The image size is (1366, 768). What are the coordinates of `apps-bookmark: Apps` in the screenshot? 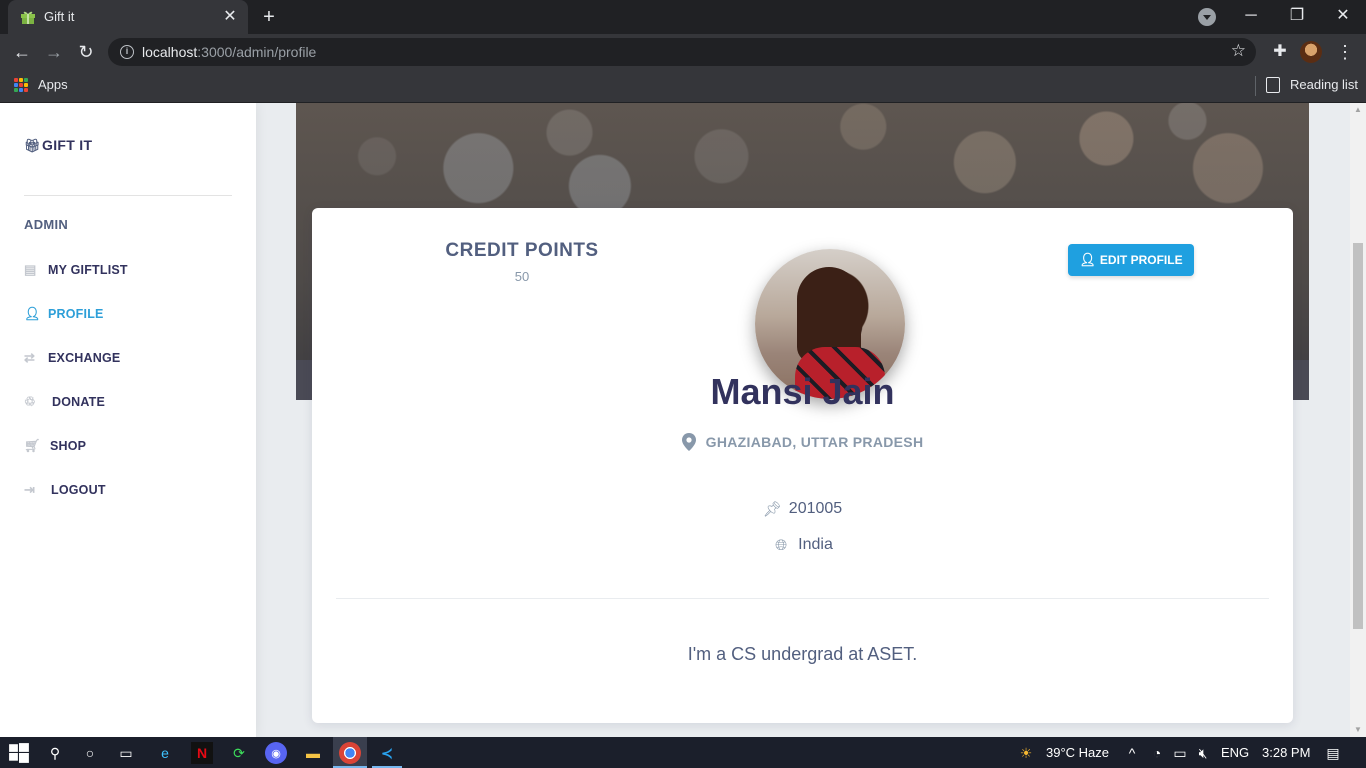 It's located at (53, 84).